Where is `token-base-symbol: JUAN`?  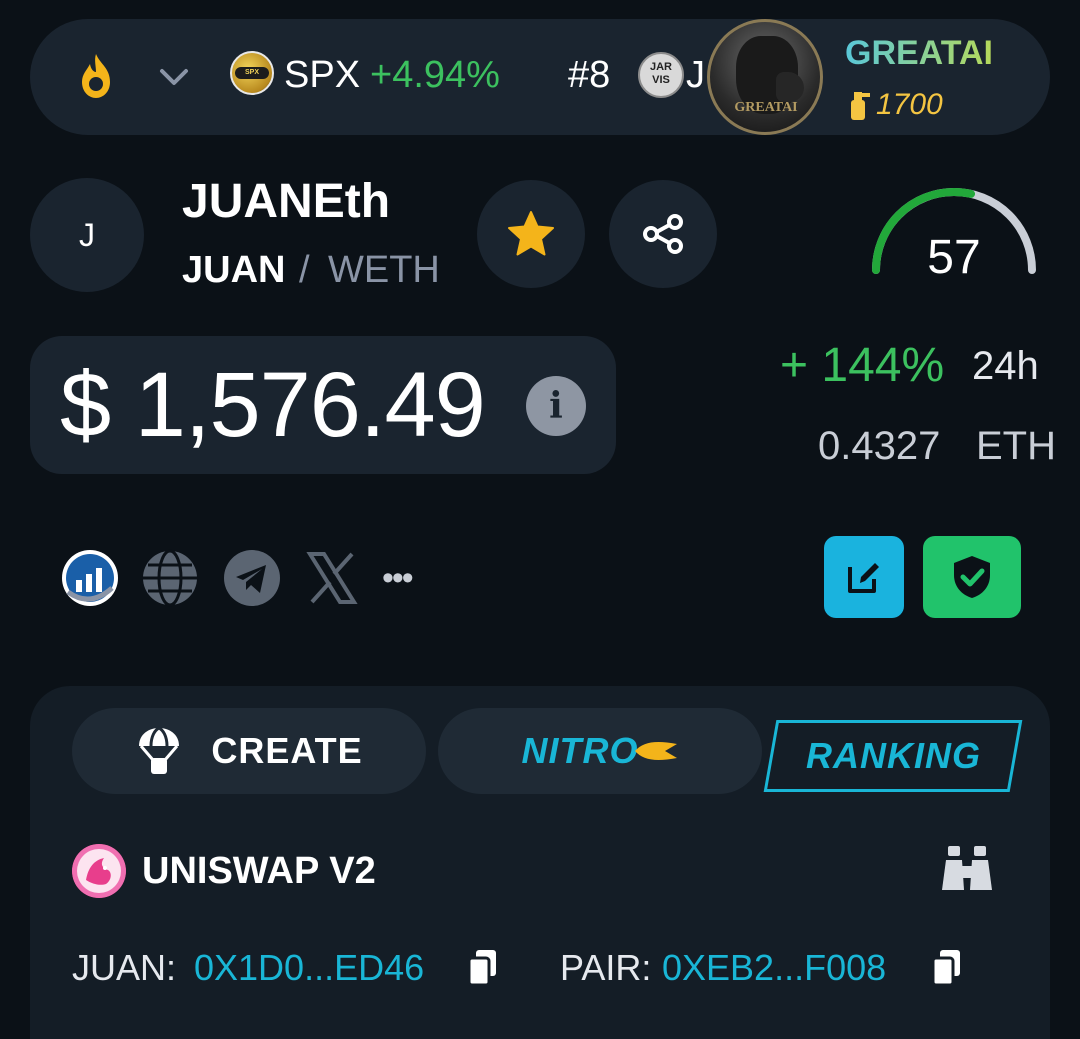
token-base-symbol: JUAN is located at coordinates (234, 270).